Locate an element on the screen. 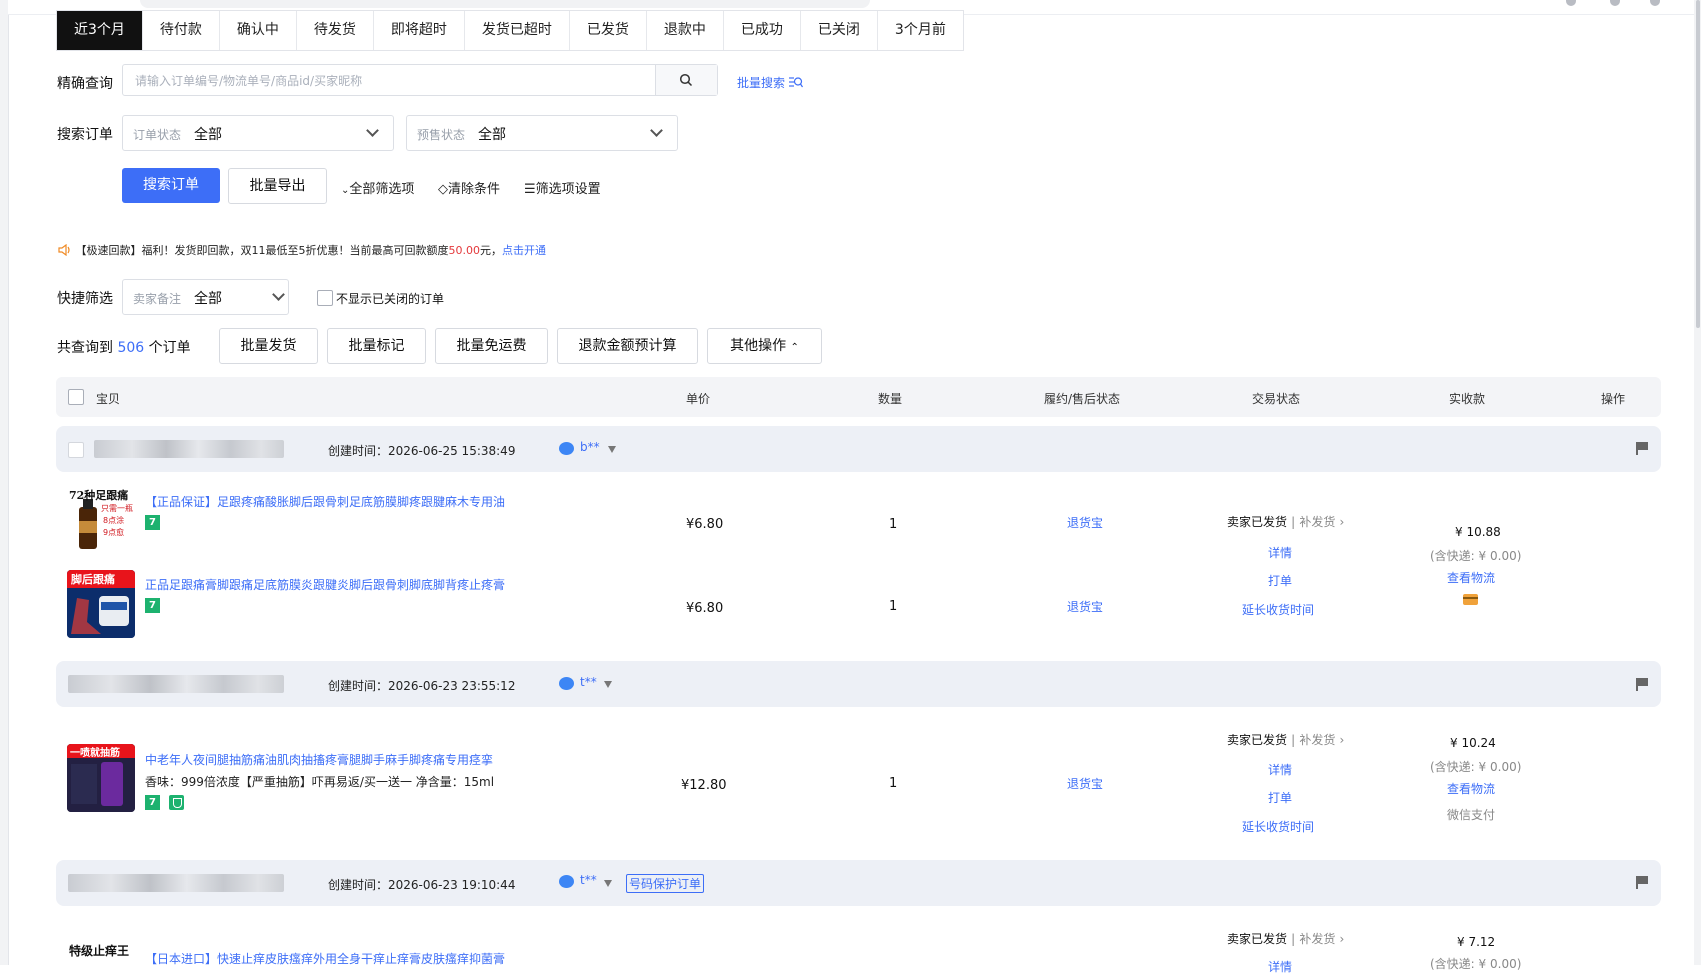  order-header: 创建时间：2026-06-23 19:10:44 t** 号码保护订单 is located at coordinates (858, 883).